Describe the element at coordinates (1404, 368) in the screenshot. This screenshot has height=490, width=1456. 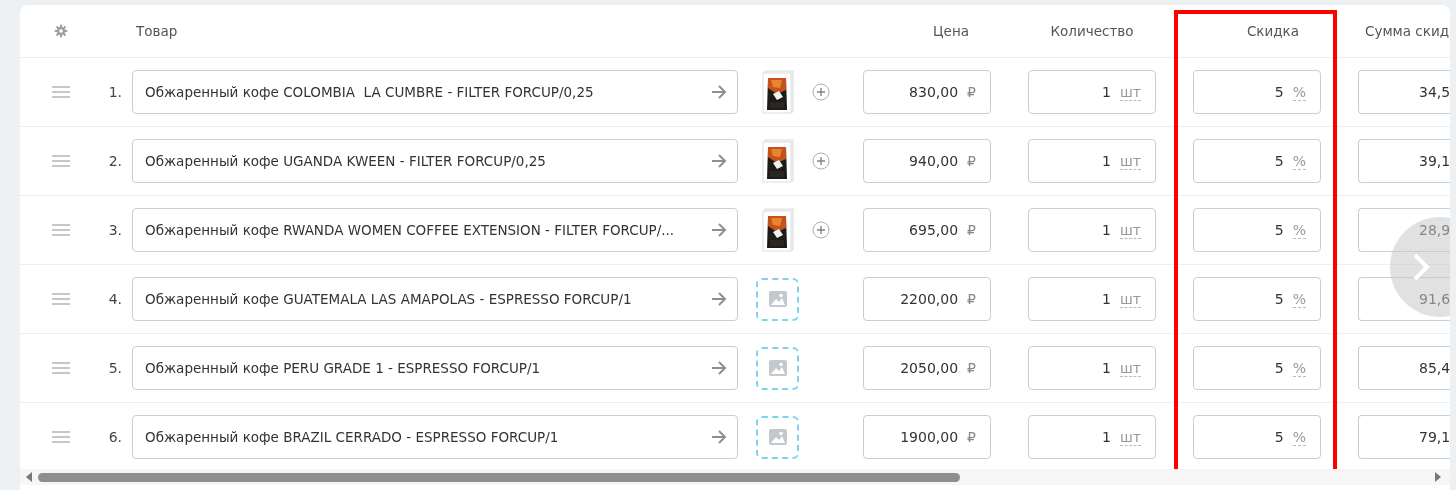
I see `discount-sum-field: 85,4` at that location.